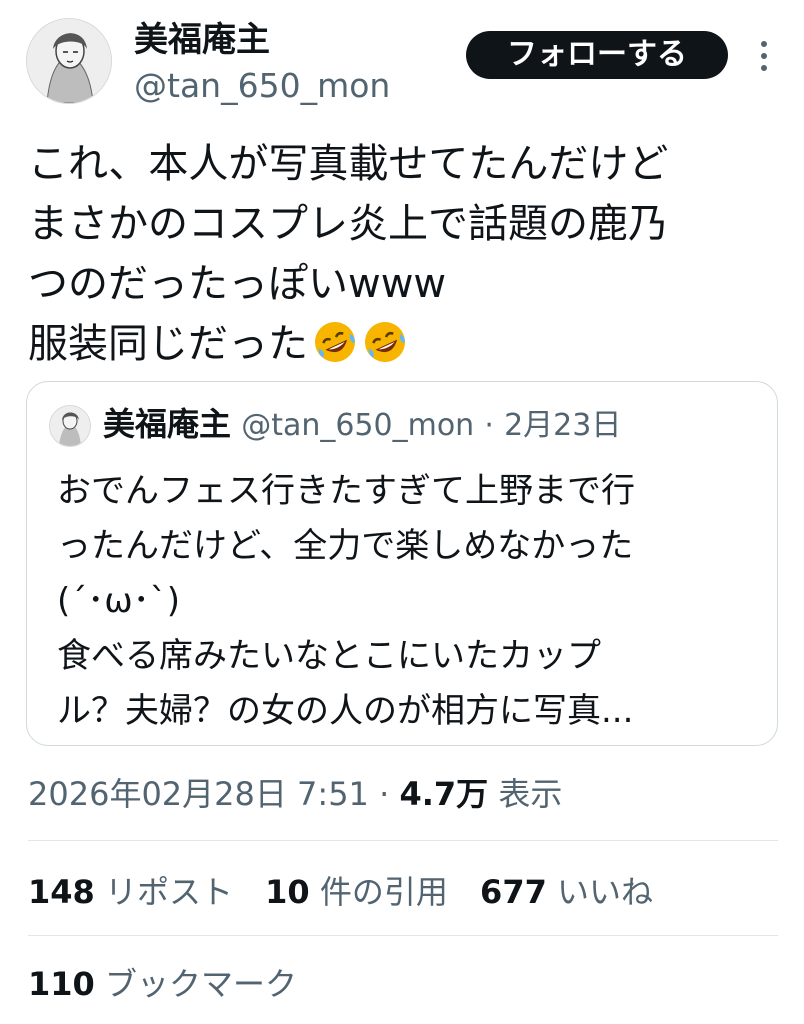 The image size is (804, 1024). Describe the element at coordinates (605, 892) in the screenshot. I see `likes-label: いいね` at that location.